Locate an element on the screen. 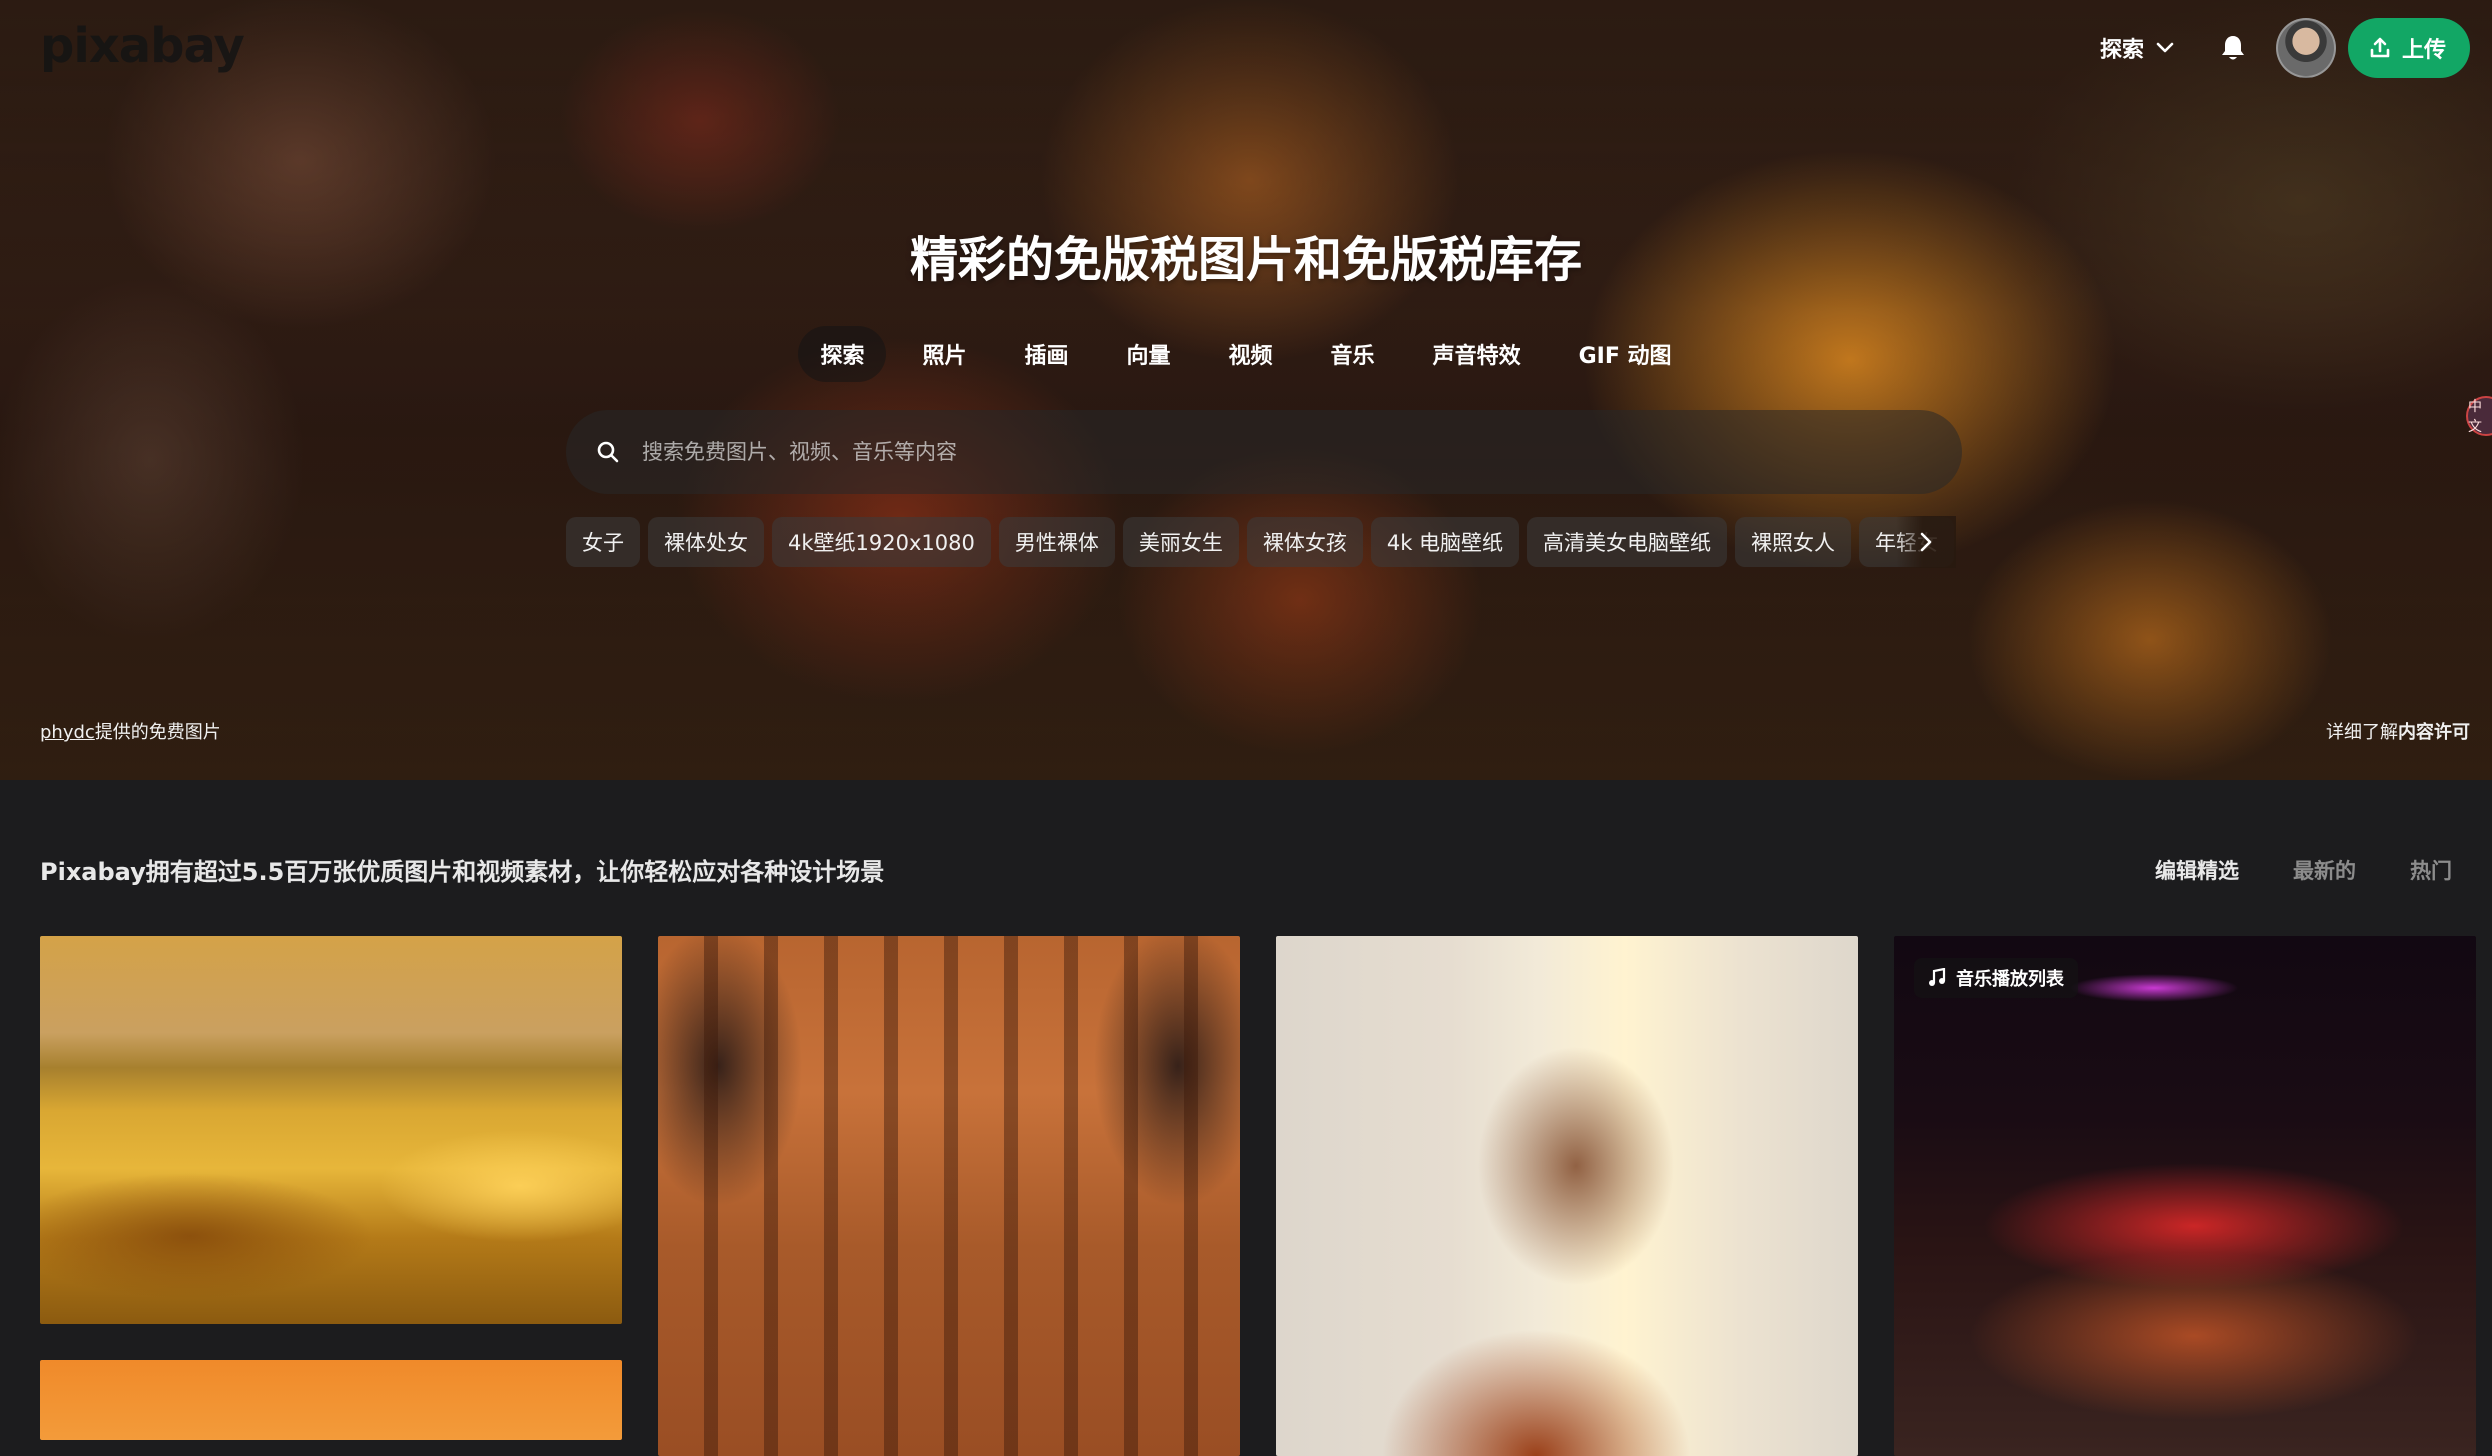 The image size is (2492, 1456). upload-button: 上传 is located at coordinates (2408, 48).